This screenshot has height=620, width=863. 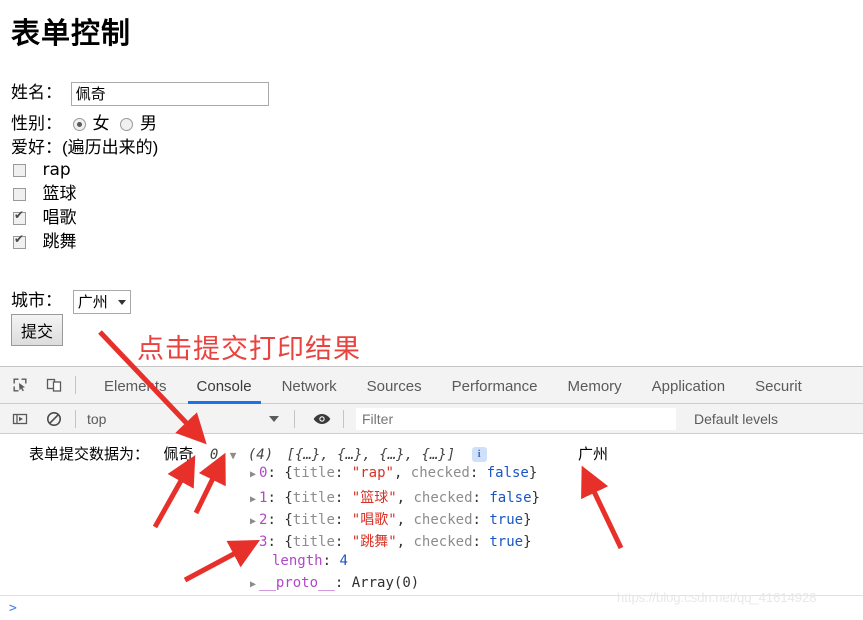 I want to click on name-input, so click(x=169, y=93).